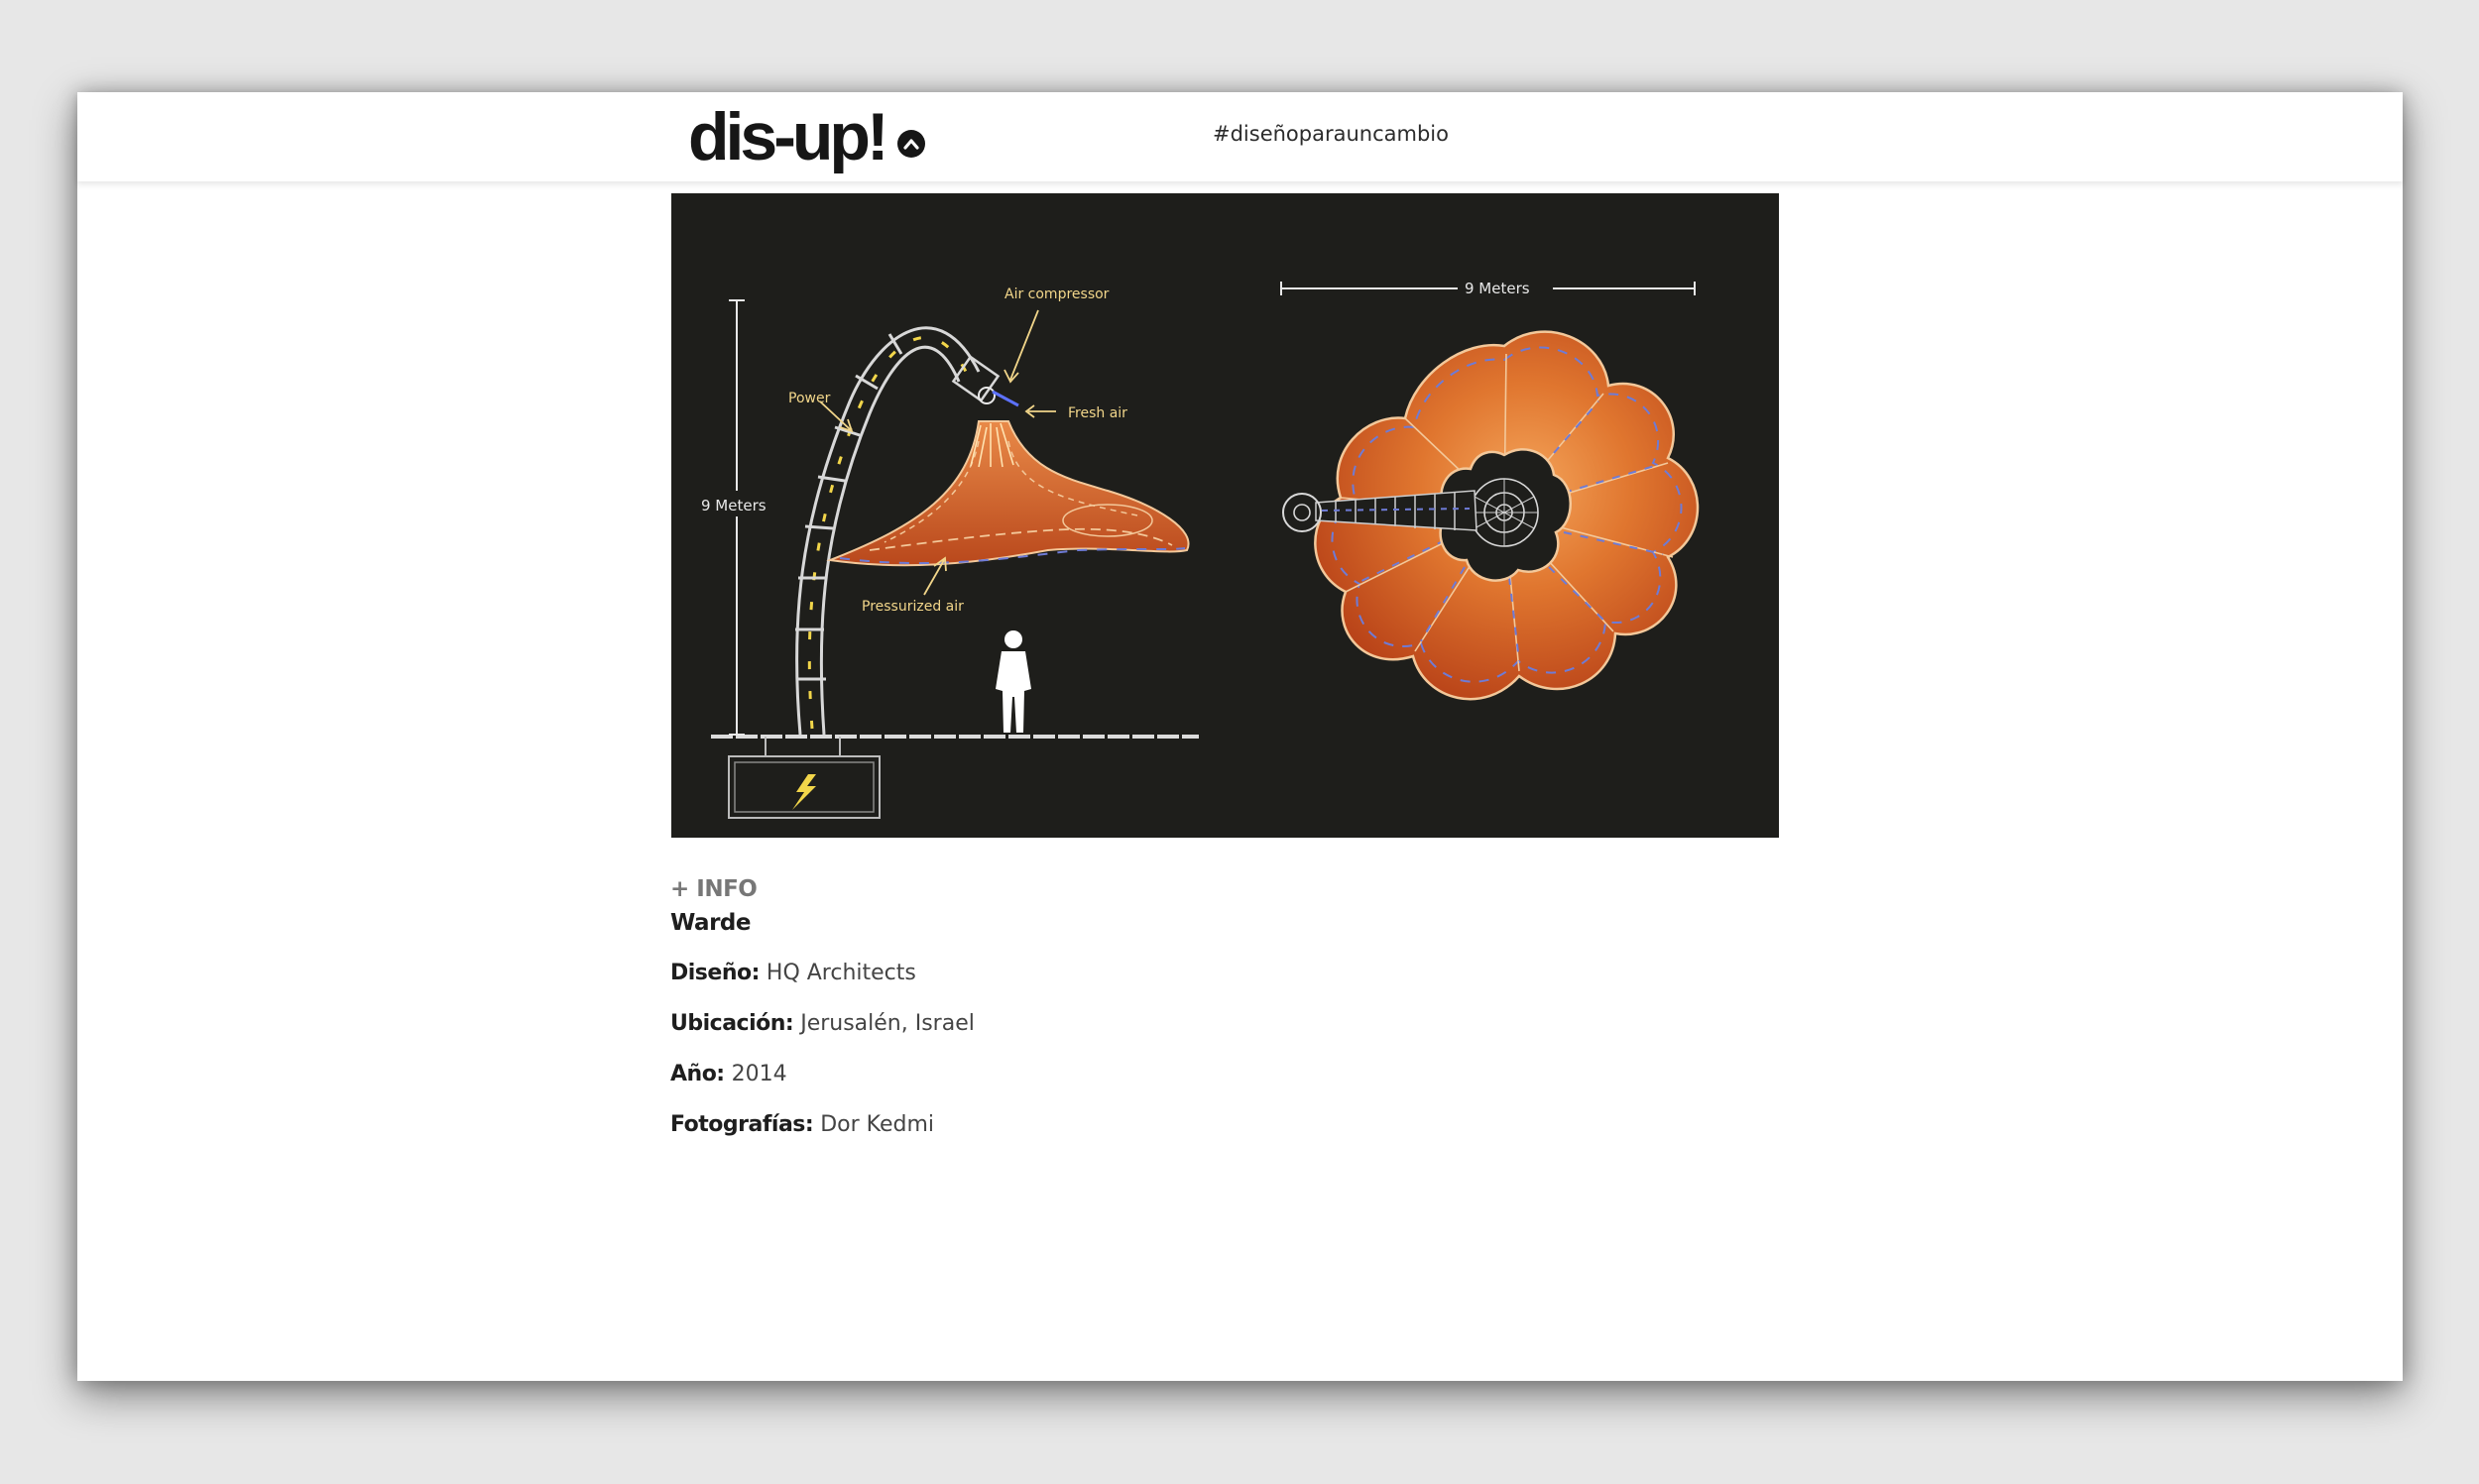 The height and width of the screenshot is (1484, 2479). I want to click on project-title: Warde, so click(710, 923).